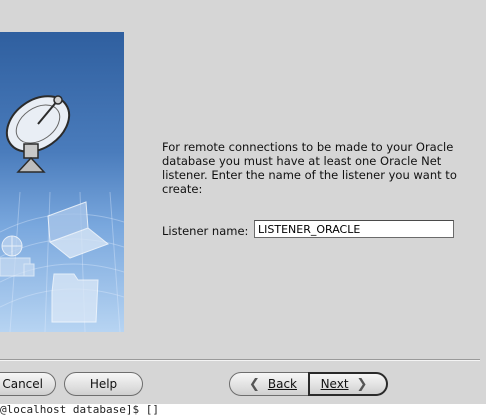 The height and width of the screenshot is (416, 486). I want to click on banner-illustration, so click(62, 213).